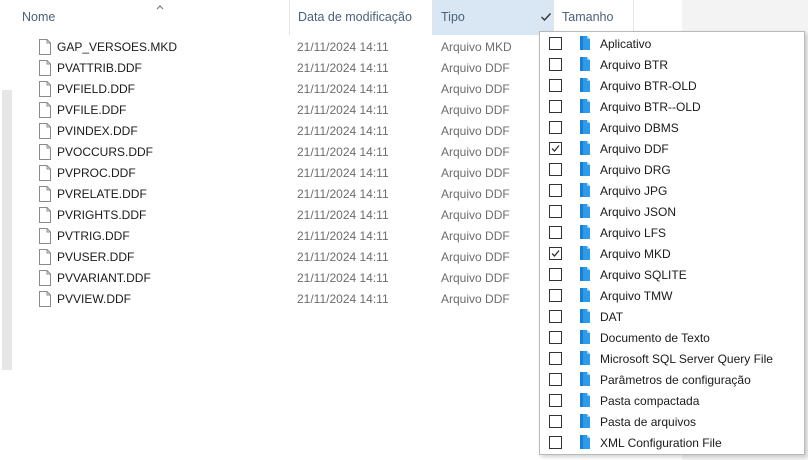 The height and width of the screenshot is (460, 808). Describe the element at coordinates (361, 17) in the screenshot. I see `column-header-date: Data de modificação` at that location.